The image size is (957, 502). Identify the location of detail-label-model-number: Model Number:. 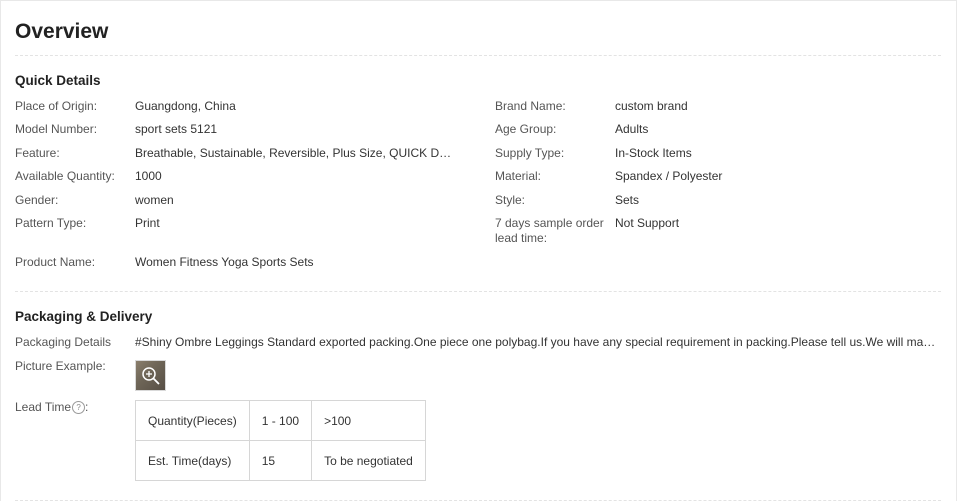
(56, 129).